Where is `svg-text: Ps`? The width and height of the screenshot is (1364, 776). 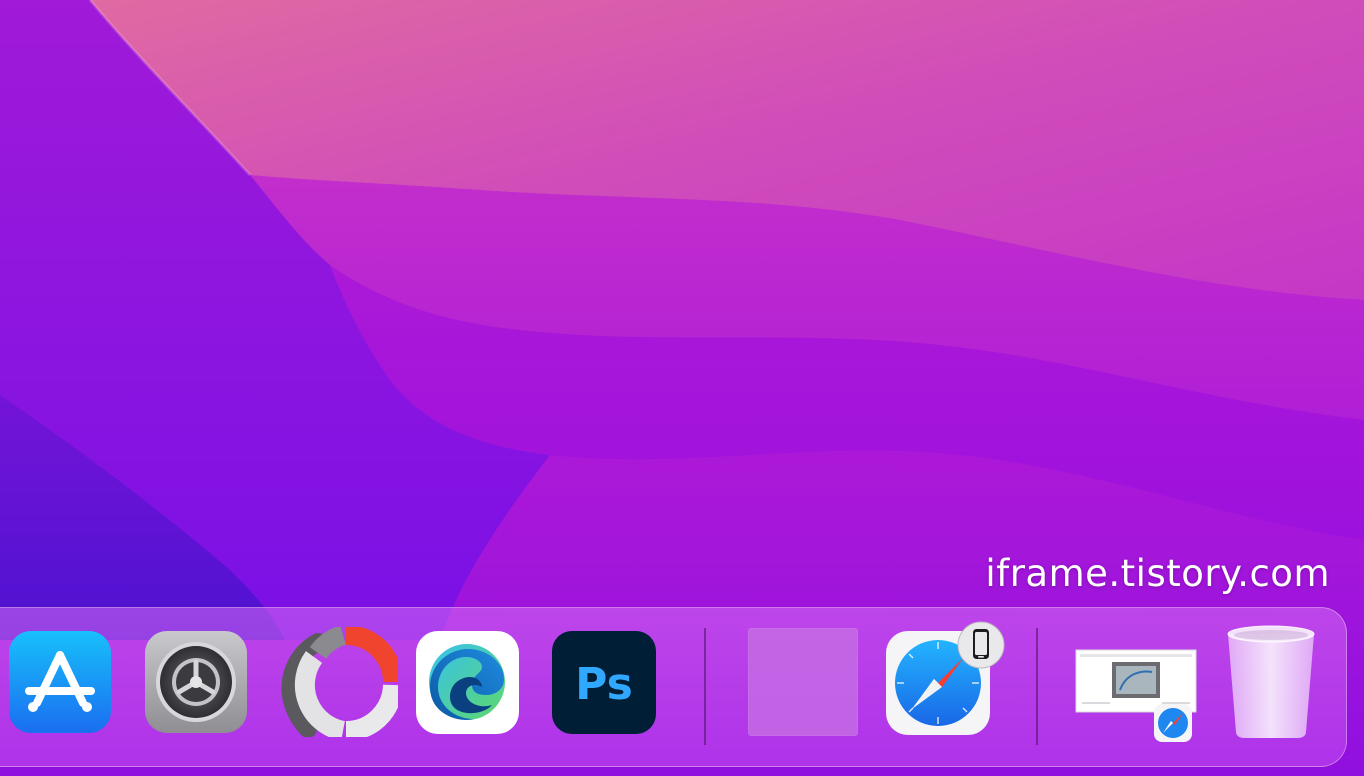
svg-text: Ps is located at coordinates (604, 684).